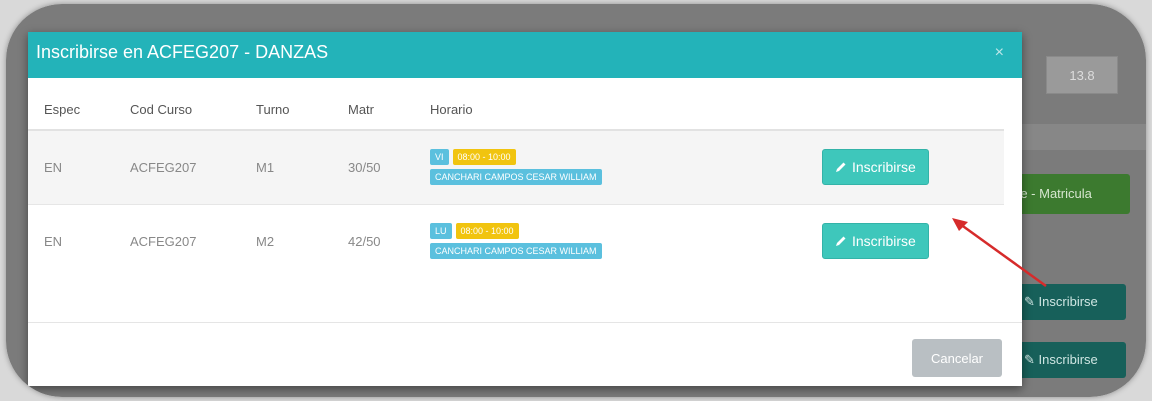  What do you see at coordinates (905, 104) in the screenshot?
I see `column-header-action` at bounding box center [905, 104].